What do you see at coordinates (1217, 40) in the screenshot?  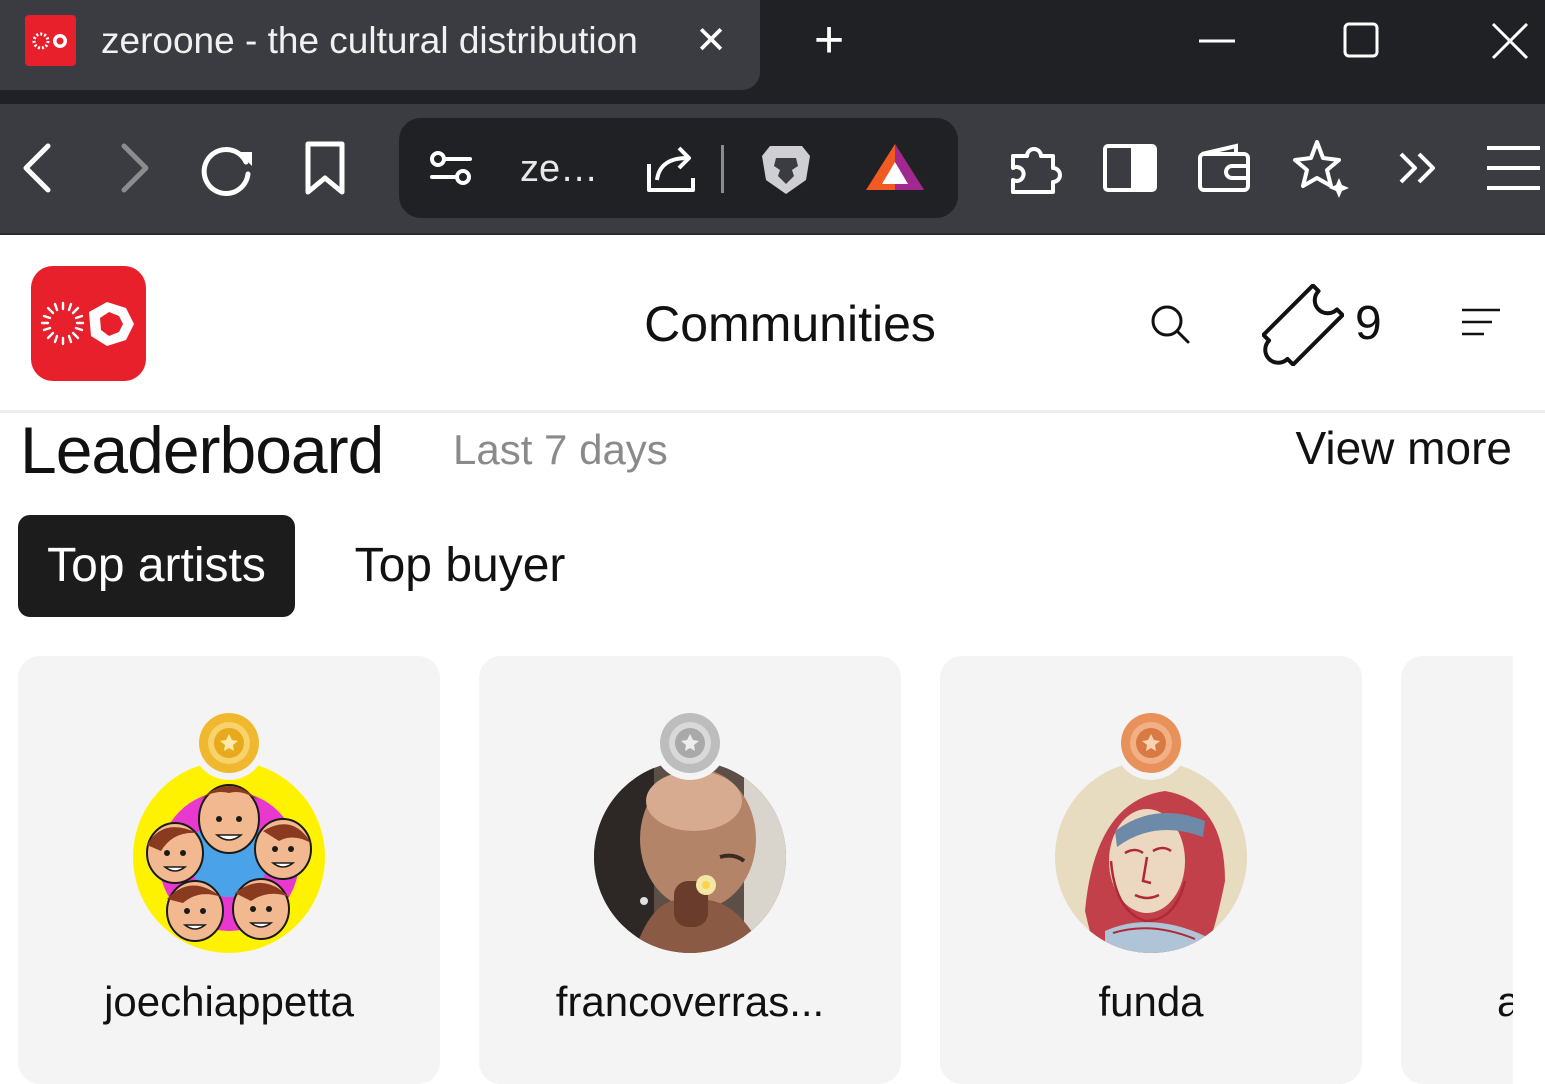 I see `minimize-icon` at bounding box center [1217, 40].